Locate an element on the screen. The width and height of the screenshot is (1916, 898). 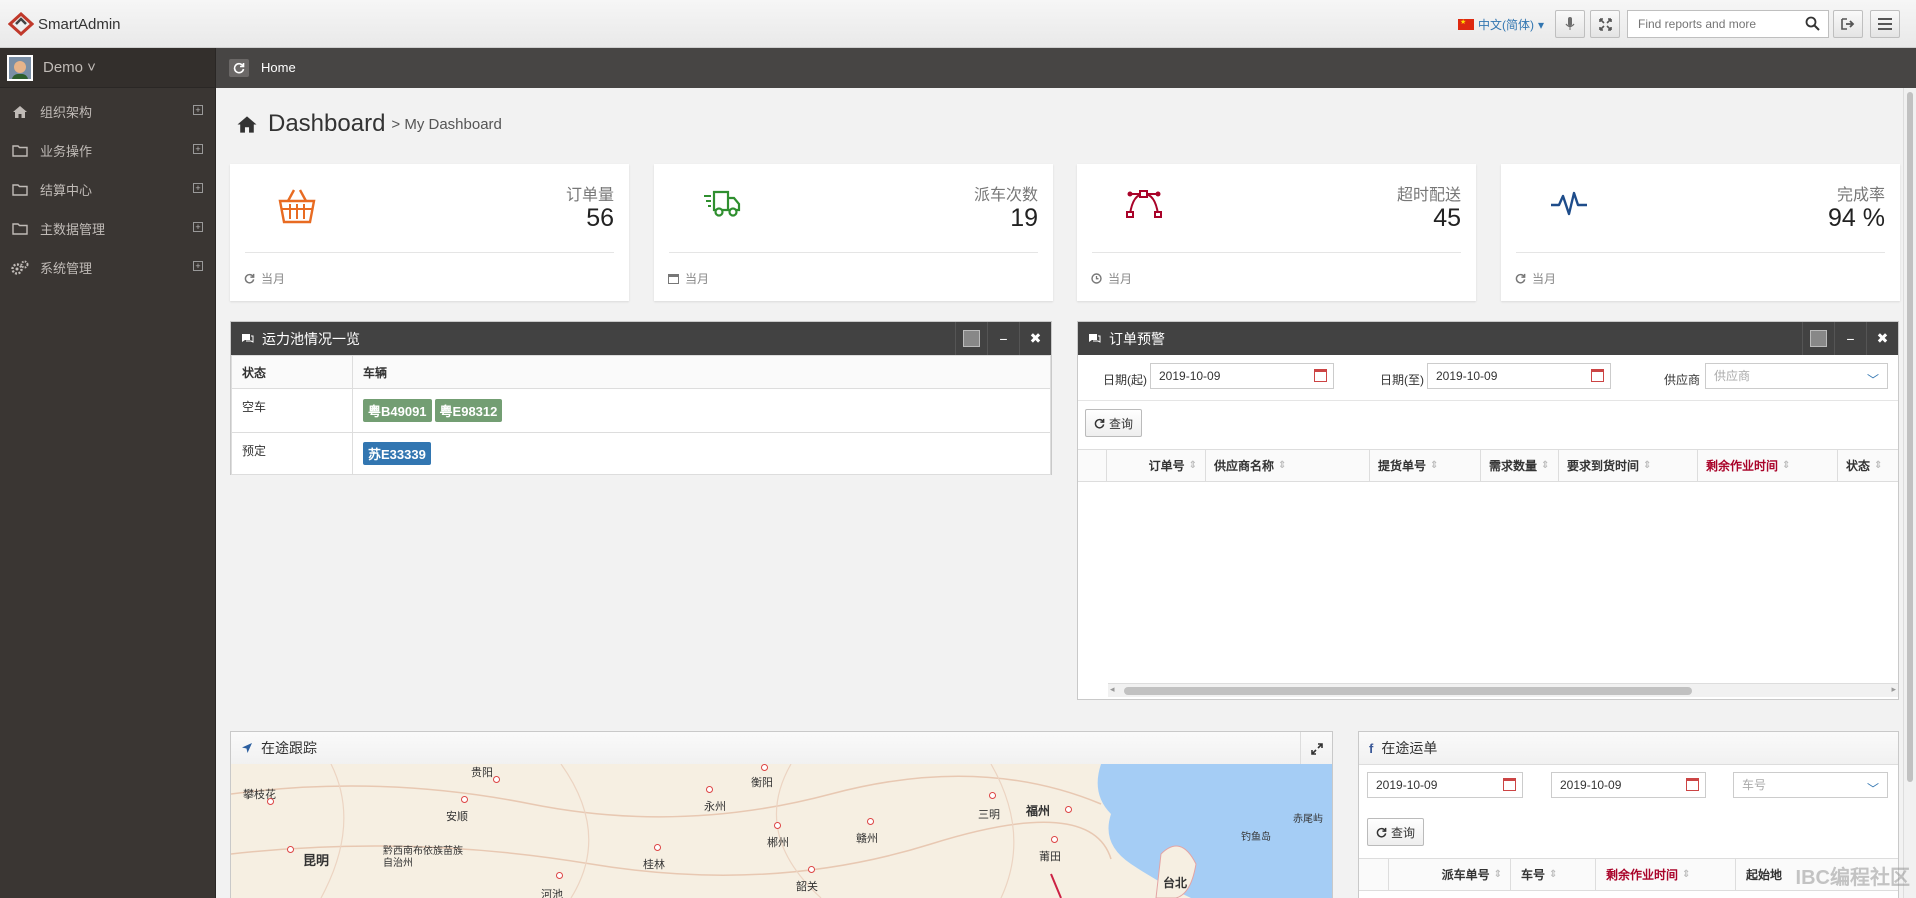
menu-toggle-button is located at coordinates (1885, 24).